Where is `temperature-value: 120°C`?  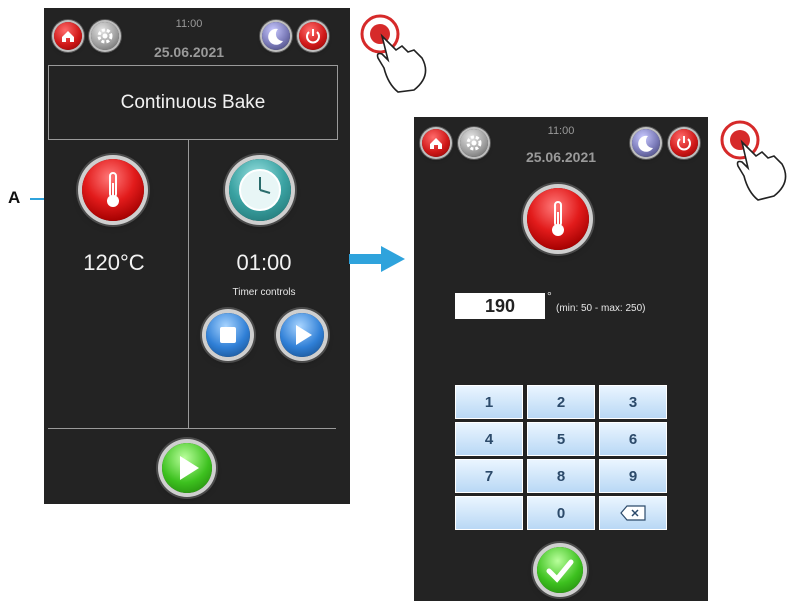
temperature-value: 120°C is located at coordinates (114, 262).